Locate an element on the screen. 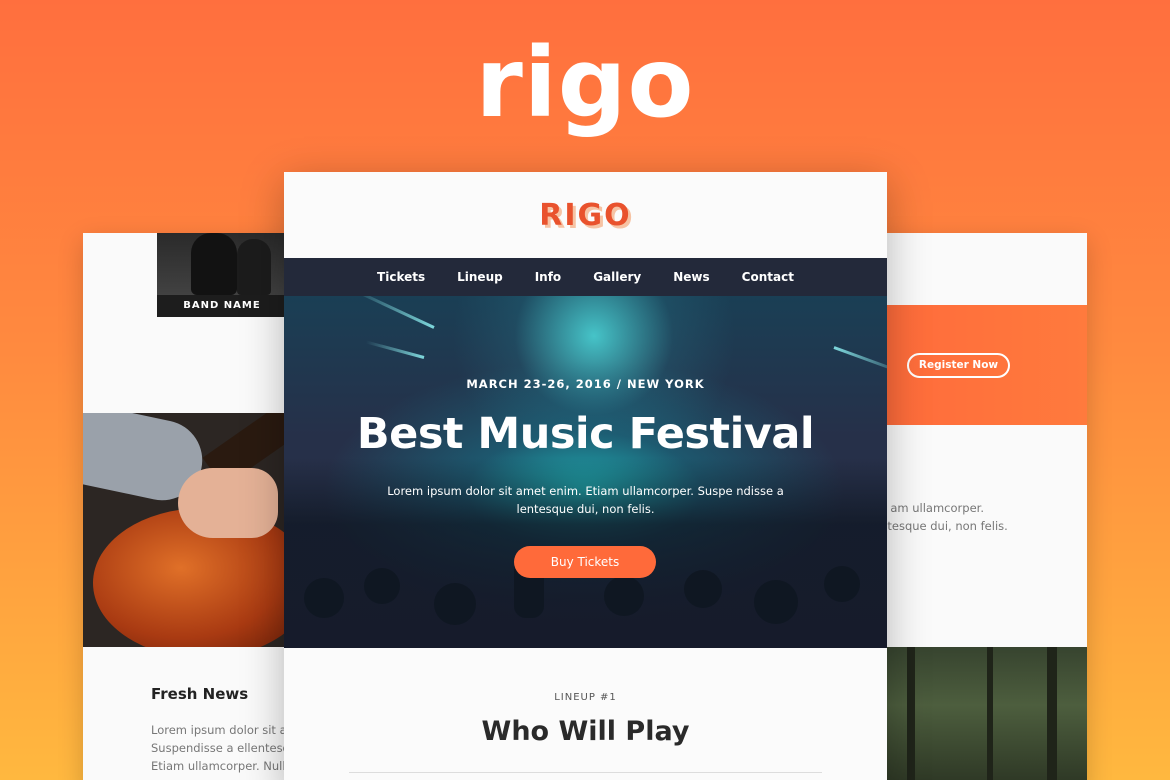 The height and width of the screenshot is (780, 1170). rigo-logo: RIGO is located at coordinates (585, 215).